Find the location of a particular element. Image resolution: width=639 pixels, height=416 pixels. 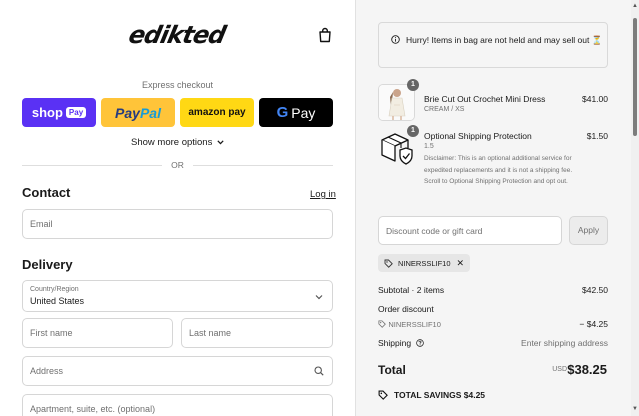

info-icon is located at coordinates (395, 39).